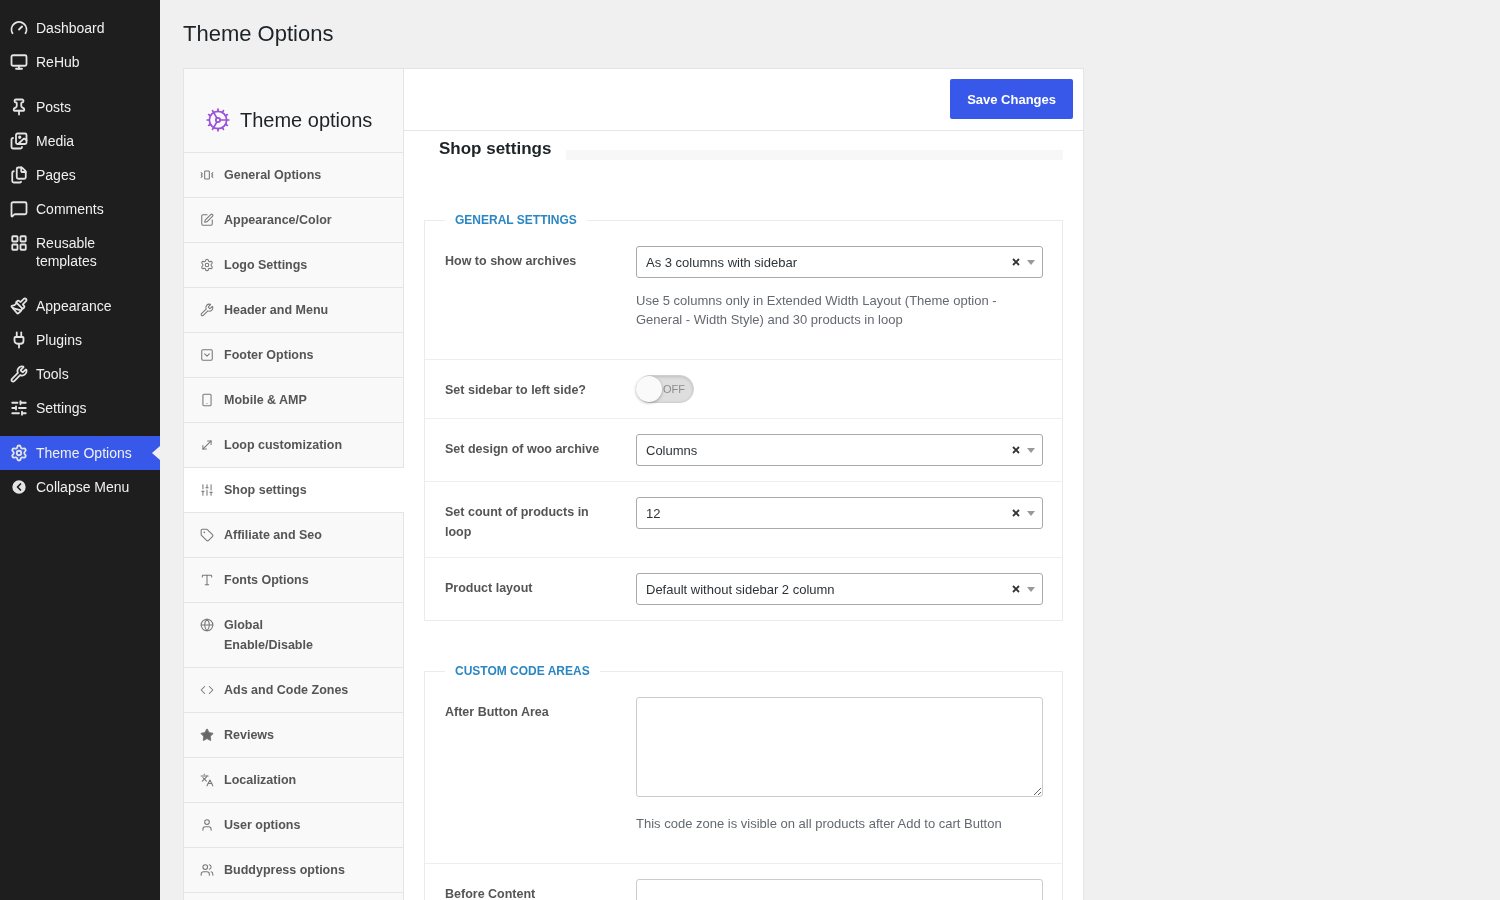 The image size is (1500, 900). I want to click on speech-bubble-icon, so click(19, 209).